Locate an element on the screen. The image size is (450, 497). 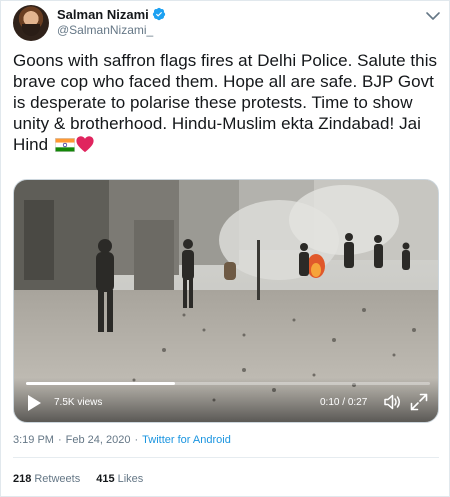
verified-badge-icon is located at coordinates (158, 14).